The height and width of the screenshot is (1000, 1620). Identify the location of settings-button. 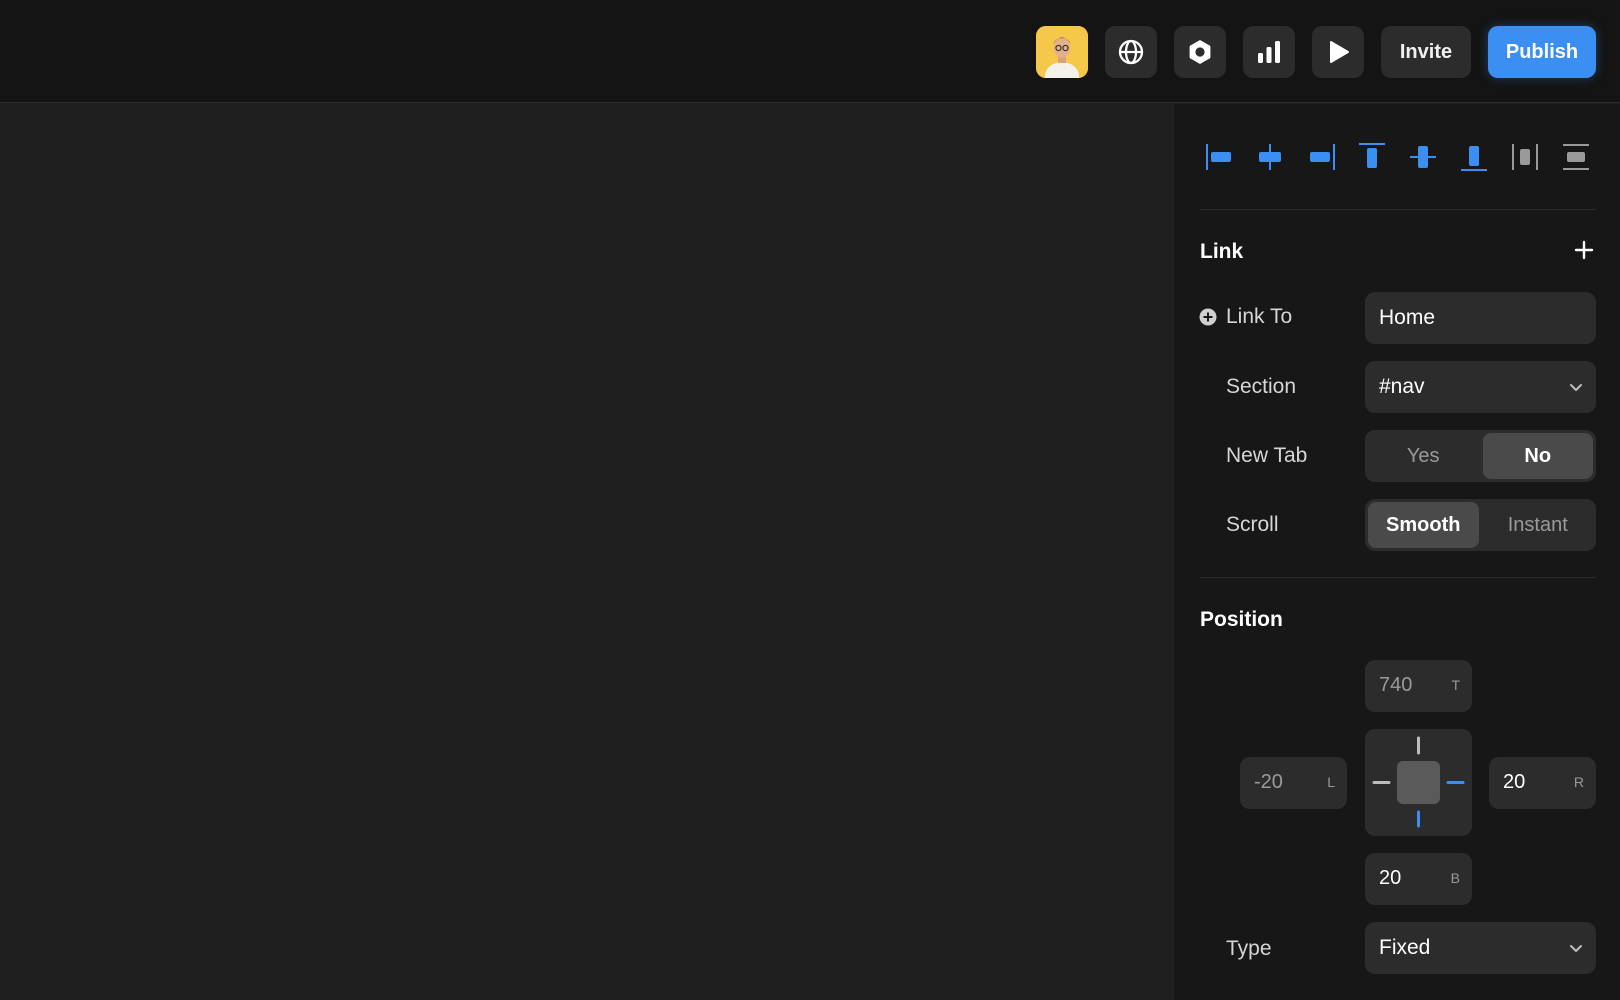
(1200, 52).